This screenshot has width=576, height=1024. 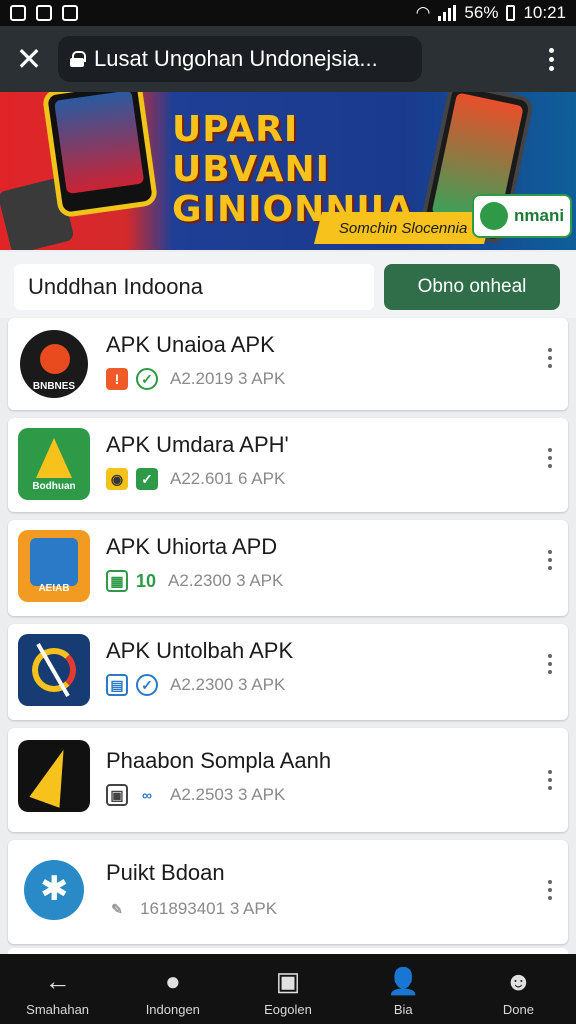 I want to click on signal-icon, so click(x=447, y=13).